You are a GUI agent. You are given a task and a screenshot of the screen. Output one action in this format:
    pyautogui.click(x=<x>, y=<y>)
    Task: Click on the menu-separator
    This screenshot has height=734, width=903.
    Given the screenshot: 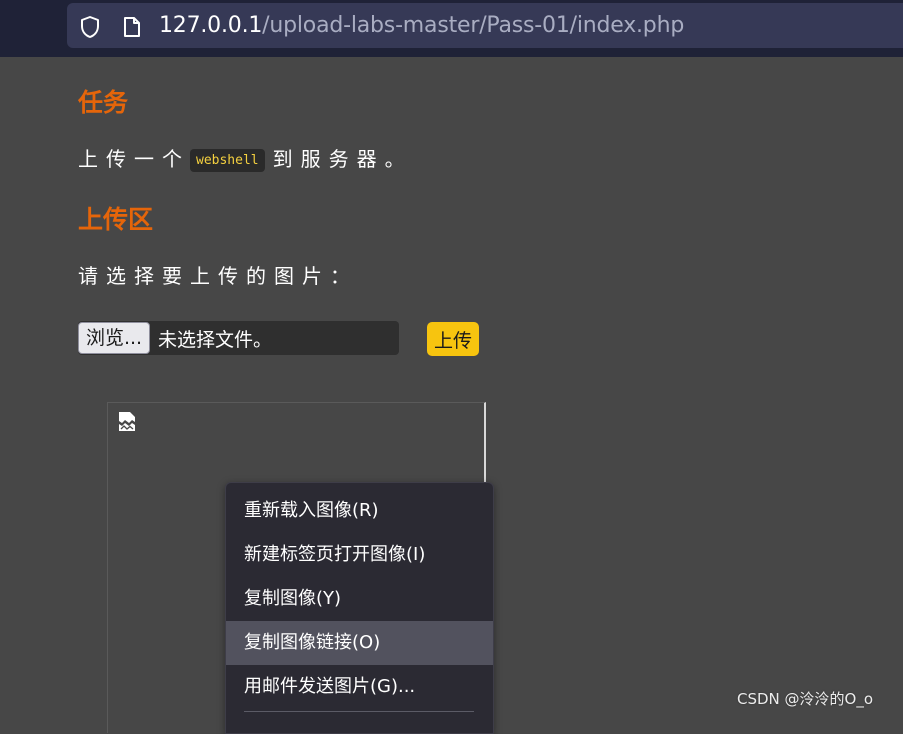 What is the action you would take?
    pyautogui.click(x=359, y=711)
    